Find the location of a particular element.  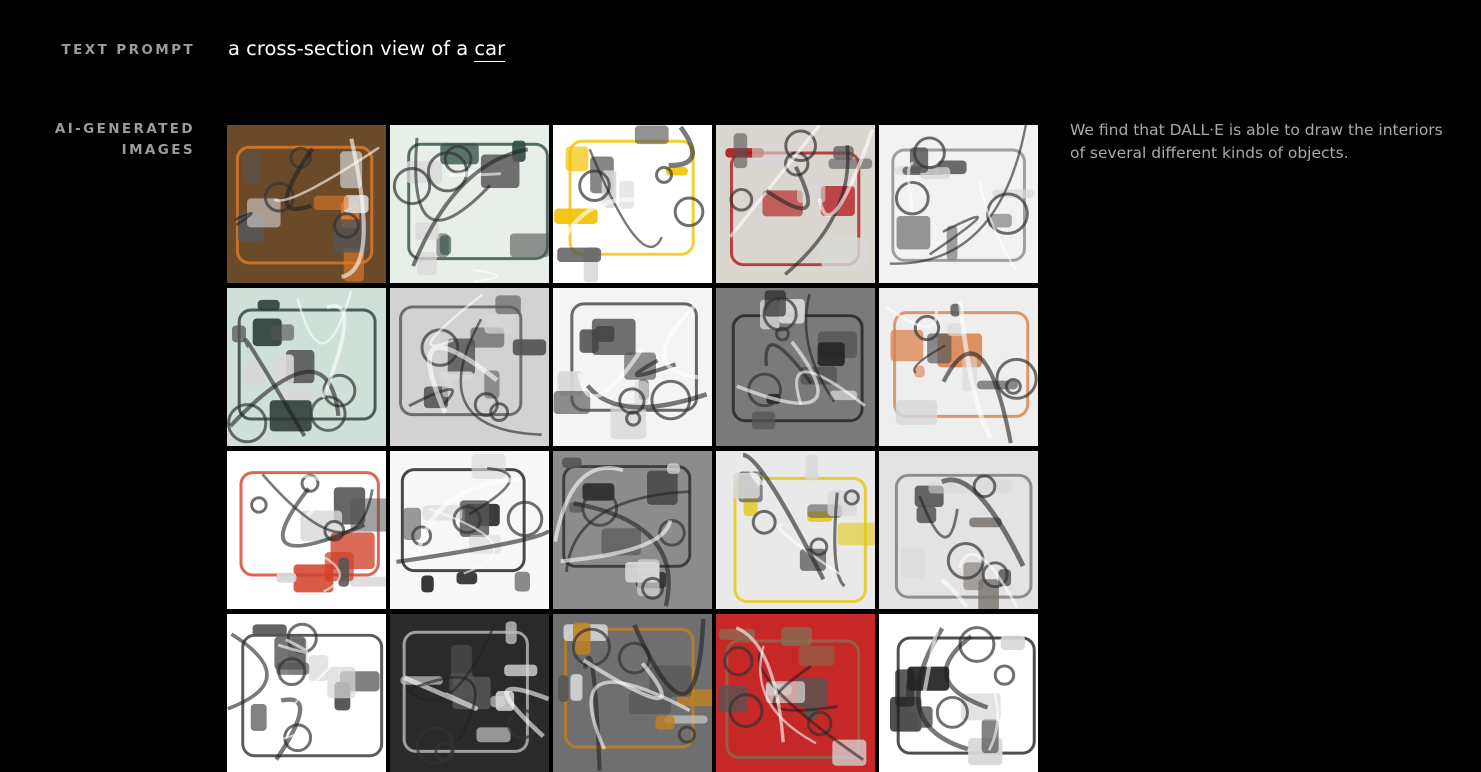

prompt-text: a cross-section view of a car is located at coordinates (367, 49).